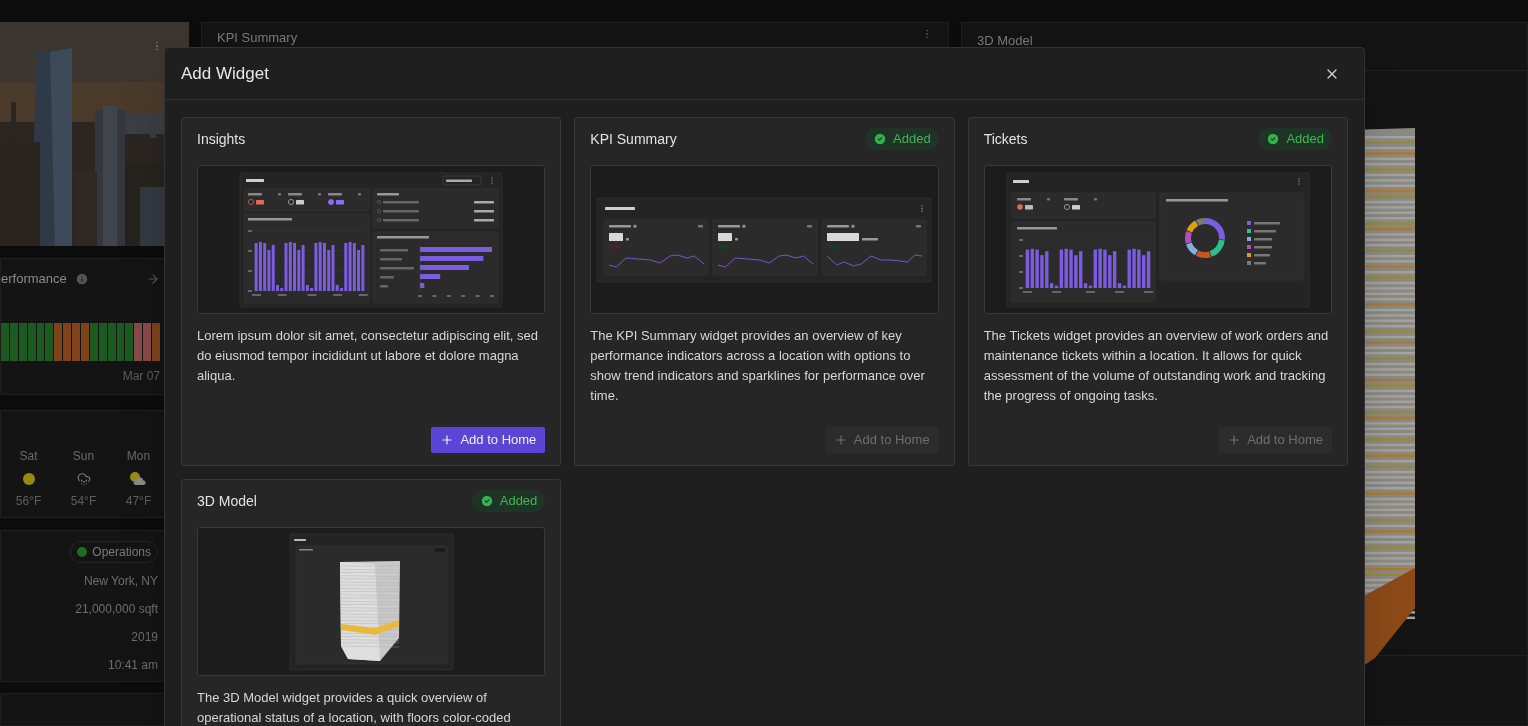 This screenshot has height=726, width=1528. I want to click on date-label: Mar 07, so click(141, 376).